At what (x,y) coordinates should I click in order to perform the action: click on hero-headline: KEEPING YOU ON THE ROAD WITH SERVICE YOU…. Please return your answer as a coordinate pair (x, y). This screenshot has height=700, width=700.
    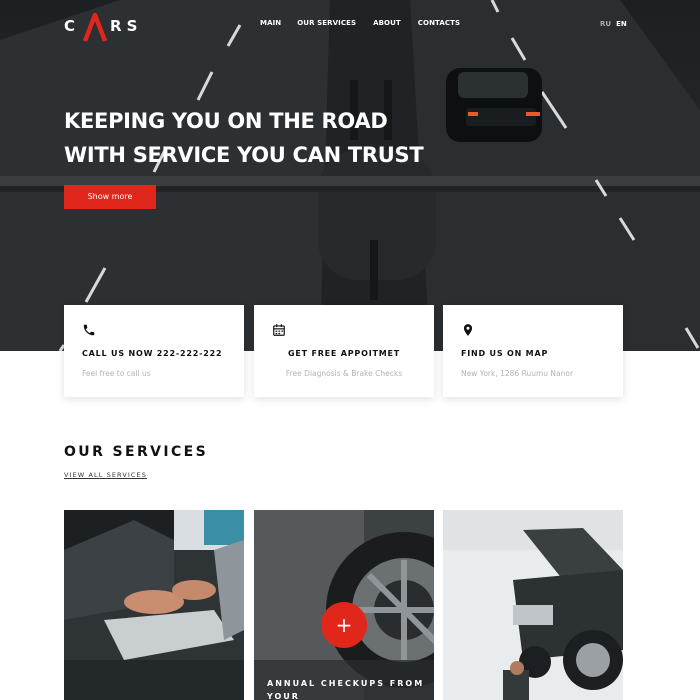
    Looking at the image, I should click on (254, 138).